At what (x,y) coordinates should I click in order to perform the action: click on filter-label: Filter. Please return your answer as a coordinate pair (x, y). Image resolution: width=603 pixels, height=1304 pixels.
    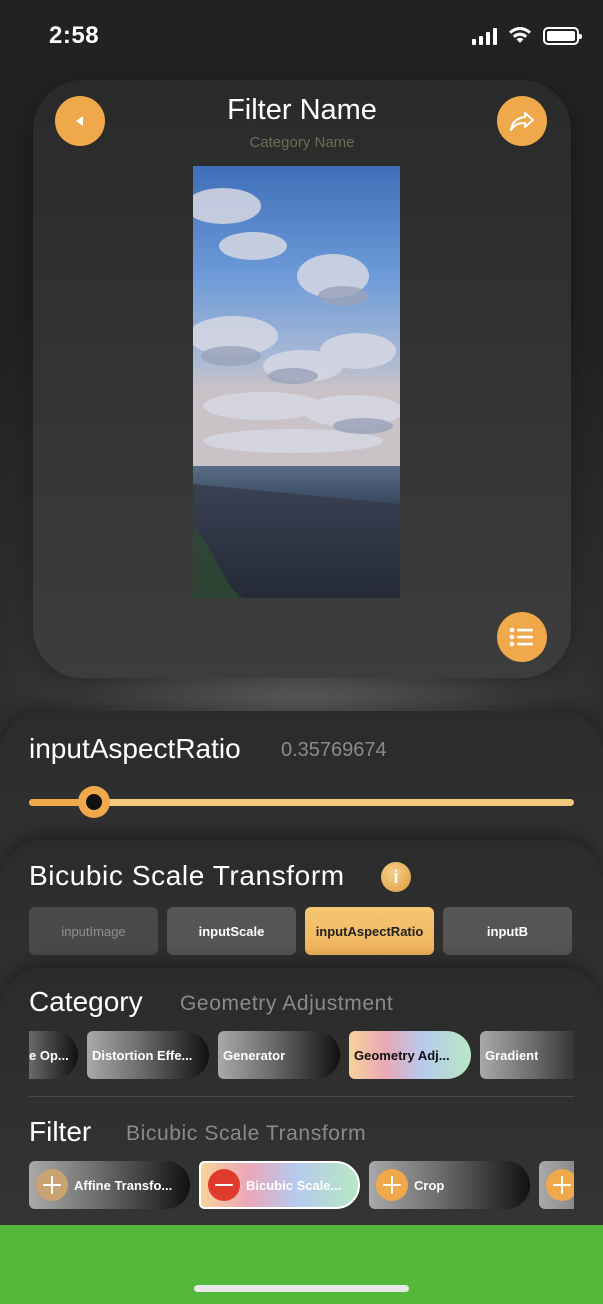
    Looking at the image, I should click on (60, 1131).